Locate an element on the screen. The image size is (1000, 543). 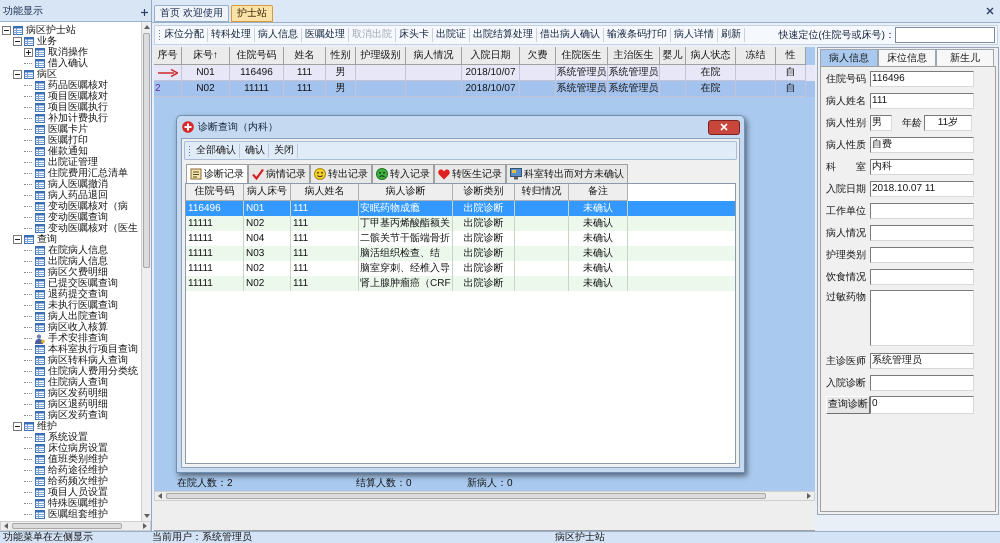
column-header: 病人诊断 is located at coordinates (406, 192).